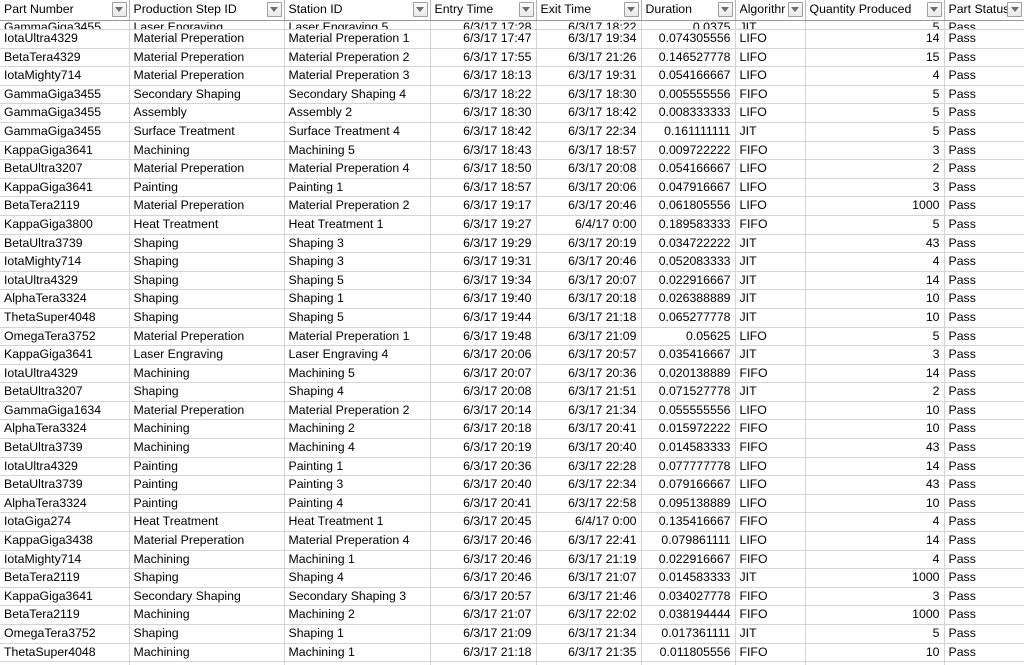 This screenshot has width=1024, height=665. What do you see at coordinates (65, 560) in the screenshot?
I see `cell-part-number: IotaMighty714` at bounding box center [65, 560].